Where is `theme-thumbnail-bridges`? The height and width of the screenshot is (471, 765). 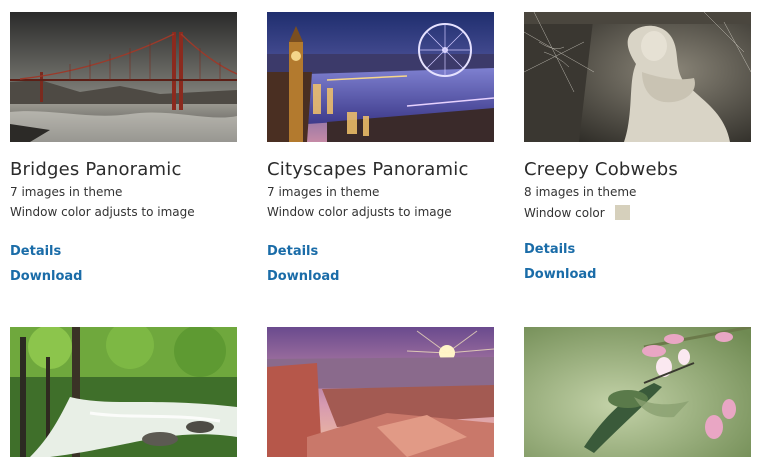 theme-thumbnail-bridges is located at coordinates (123, 77).